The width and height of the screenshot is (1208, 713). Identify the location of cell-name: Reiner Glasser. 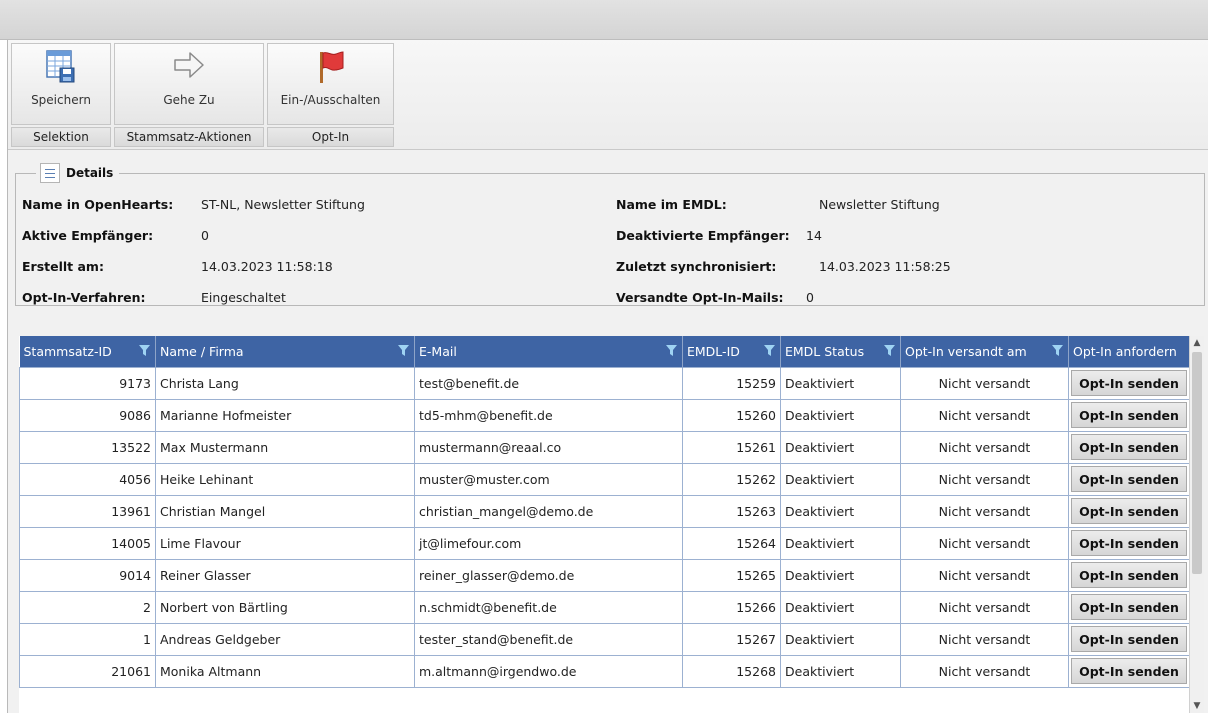
(285, 575).